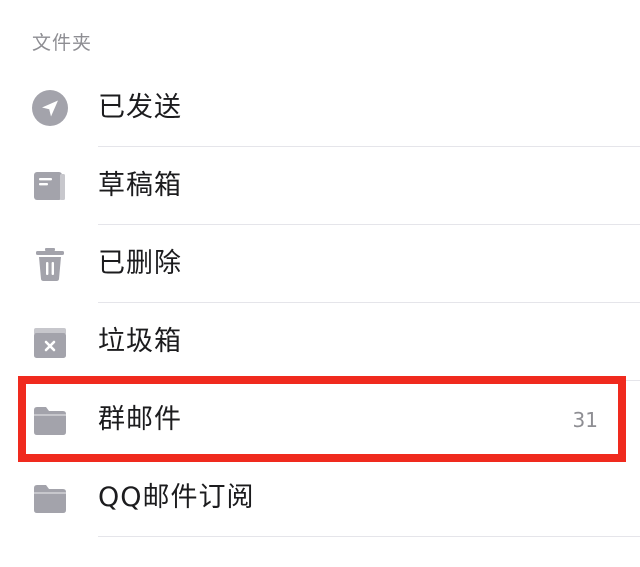 The image size is (640, 567). What do you see at coordinates (50, 108) in the screenshot?
I see `sent-icon` at bounding box center [50, 108].